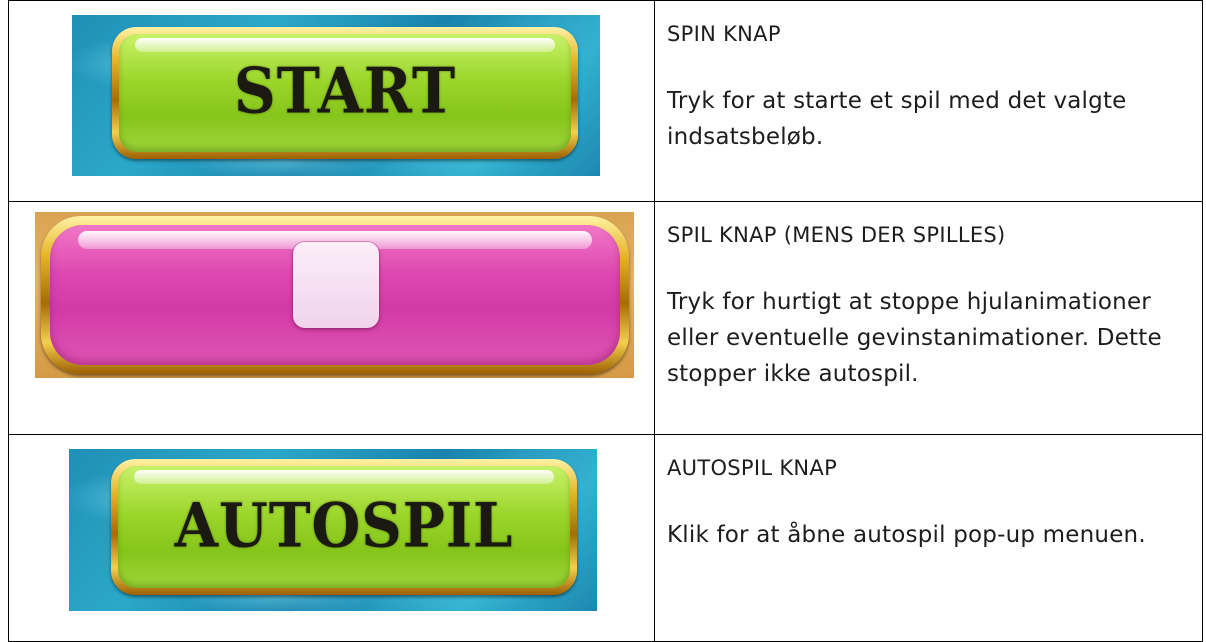 The image size is (1206, 642). I want to click on row-title: SPIL KNAP (MENS DER SPILLES), so click(836, 235).